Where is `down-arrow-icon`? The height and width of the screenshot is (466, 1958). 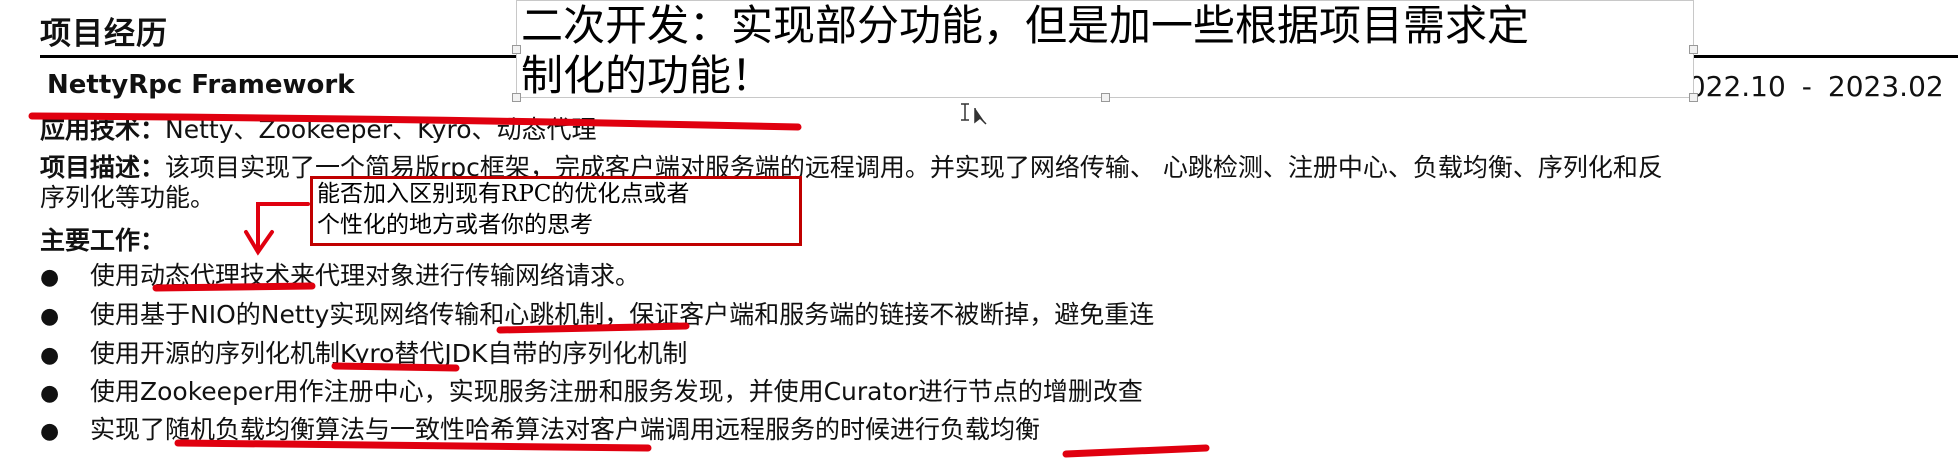
down-arrow-icon is located at coordinates (277, 229).